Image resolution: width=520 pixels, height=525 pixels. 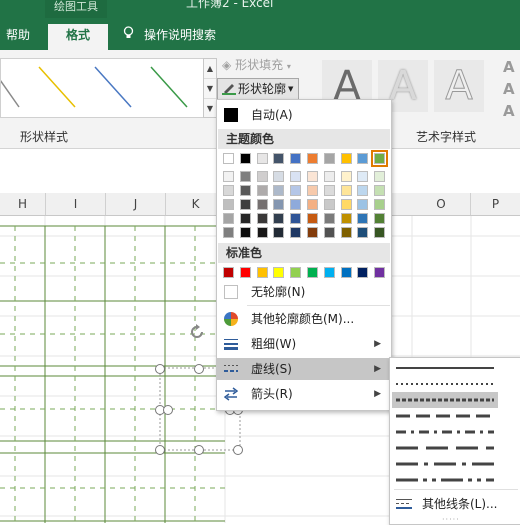 What do you see at coordinates (258, 89) in the screenshot?
I see `shape-outline-button: 形状轮廓 ▼` at bounding box center [258, 89].